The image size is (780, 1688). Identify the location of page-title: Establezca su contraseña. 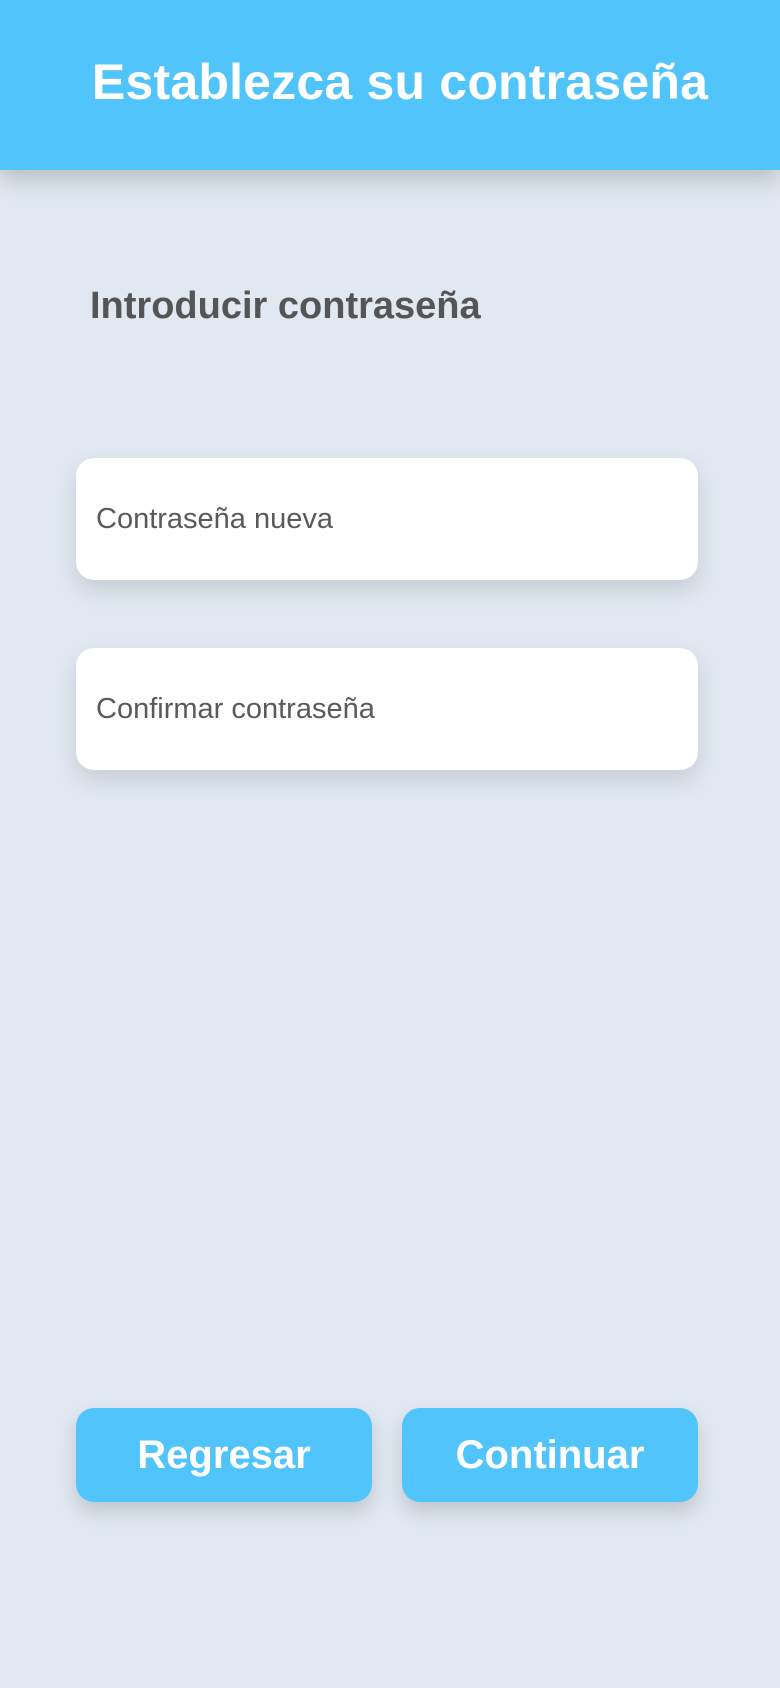
(400, 82).